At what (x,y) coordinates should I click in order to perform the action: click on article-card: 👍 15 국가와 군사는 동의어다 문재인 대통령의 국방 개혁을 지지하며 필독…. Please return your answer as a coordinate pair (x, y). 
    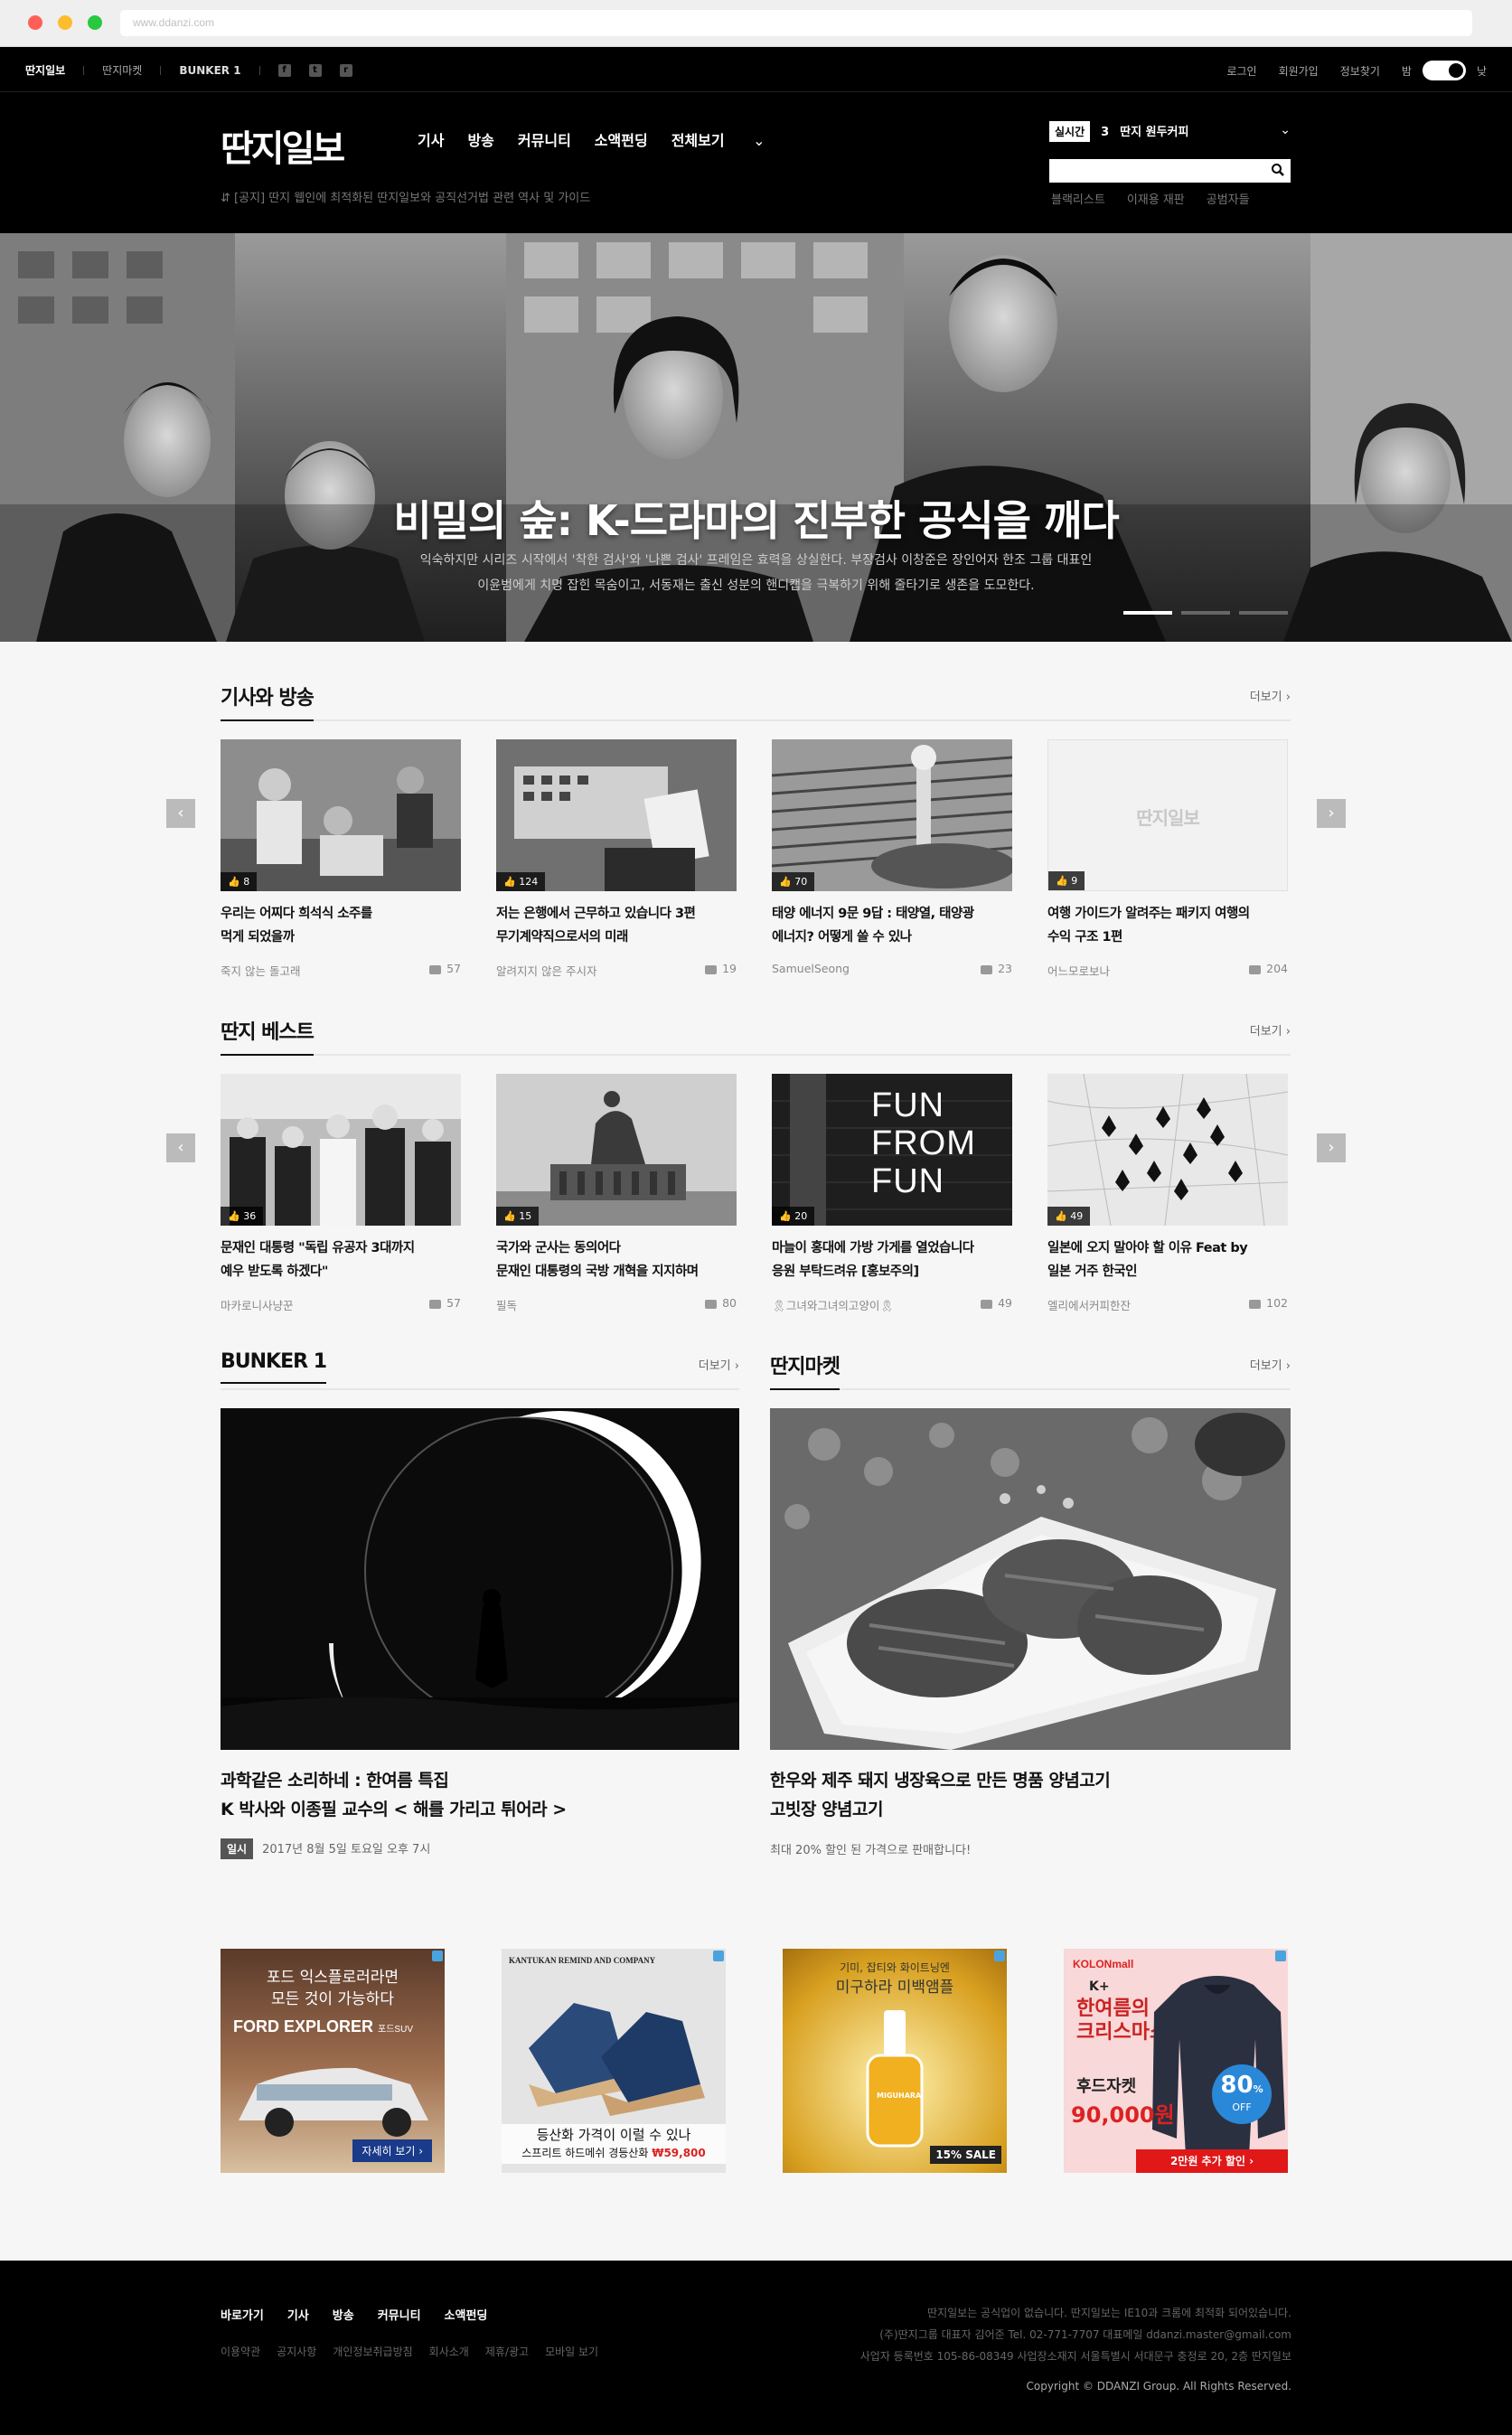
    Looking at the image, I should click on (616, 1193).